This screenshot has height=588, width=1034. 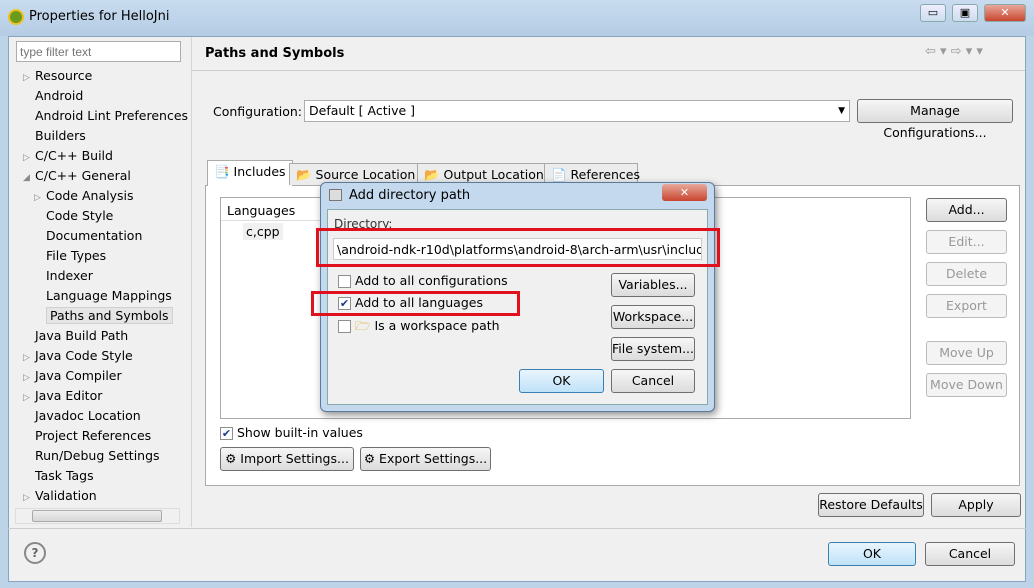 What do you see at coordinates (84, 355) in the screenshot?
I see `tree-item-label: Java Code Style` at bounding box center [84, 355].